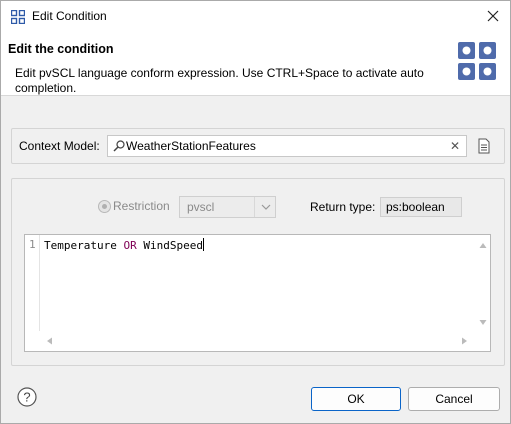 This screenshot has width=511, height=424. Describe the element at coordinates (104, 206) in the screenshot. I see `restriction-radio` at that location.